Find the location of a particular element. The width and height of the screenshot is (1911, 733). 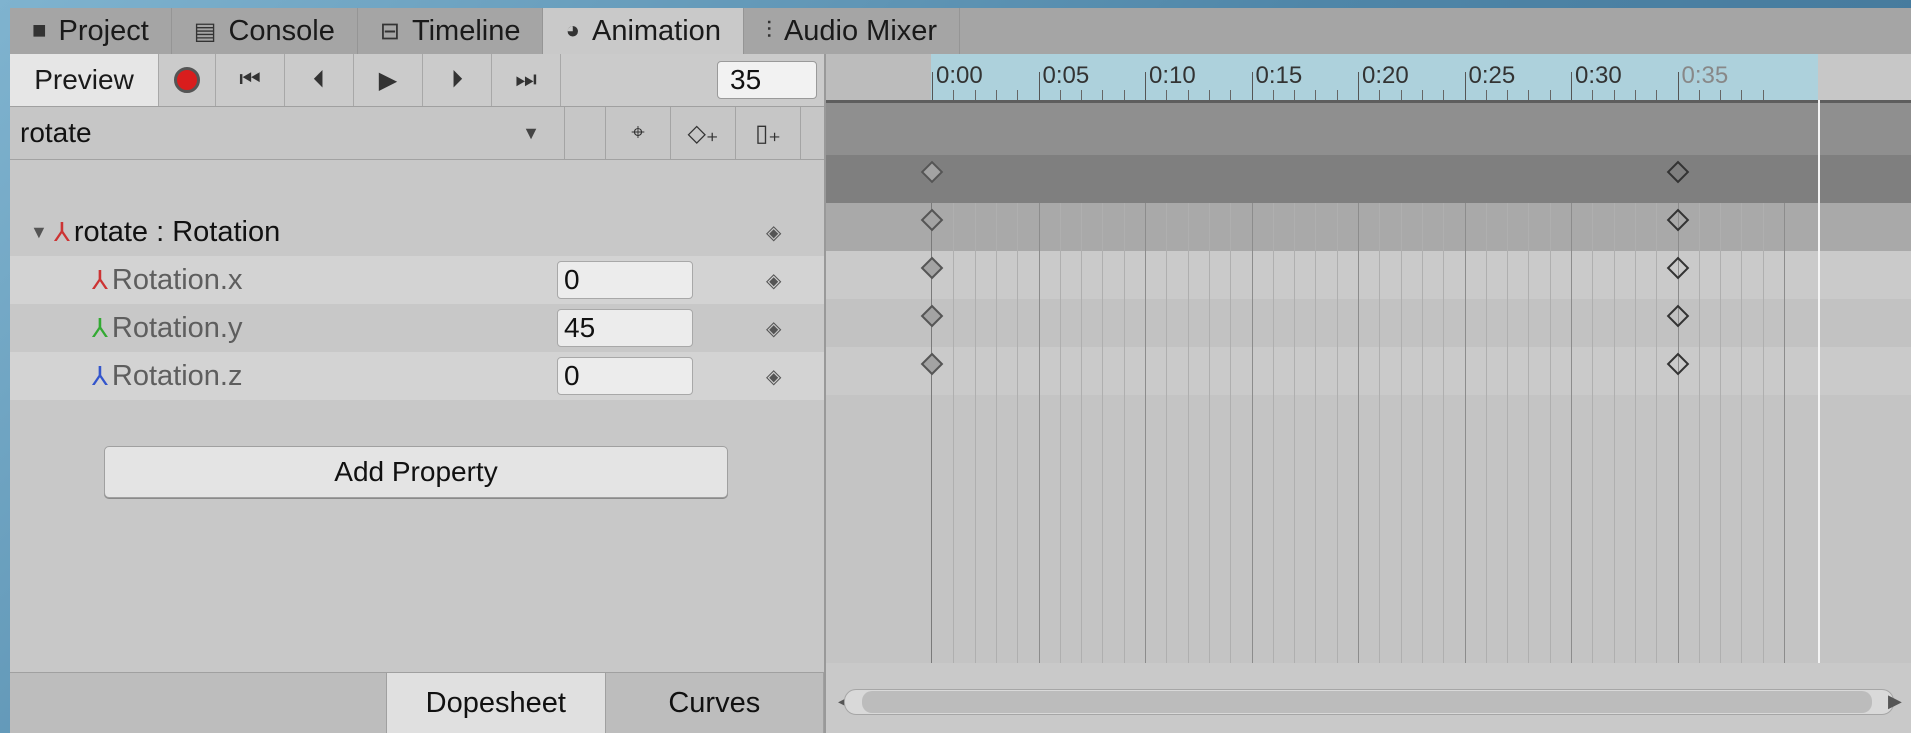

playhead is located at coordinates (1819, 381).